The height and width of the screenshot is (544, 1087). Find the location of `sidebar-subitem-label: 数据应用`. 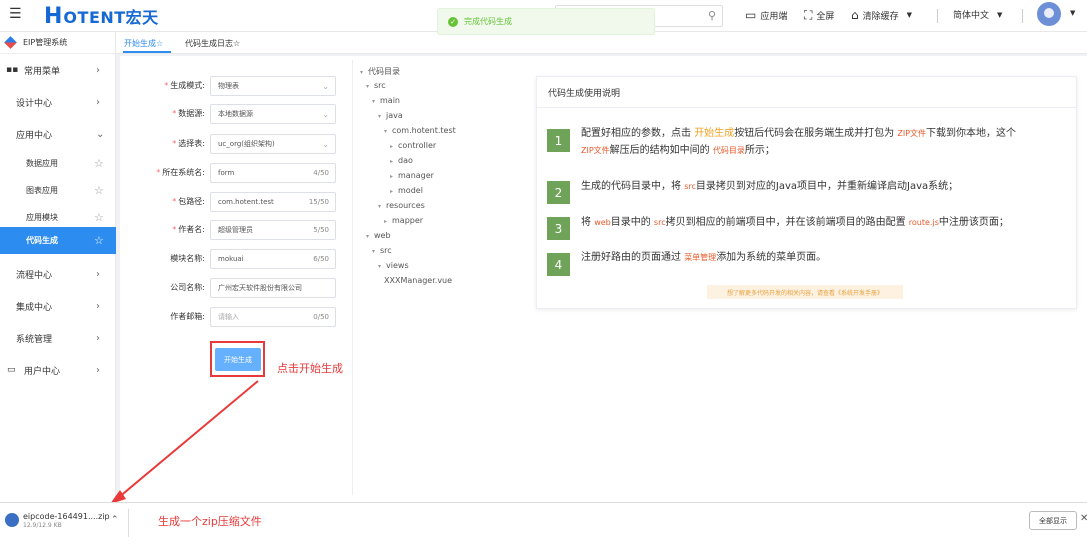

sidebar-subitem-label: 数据应用 is located at coordinates (42, 163).